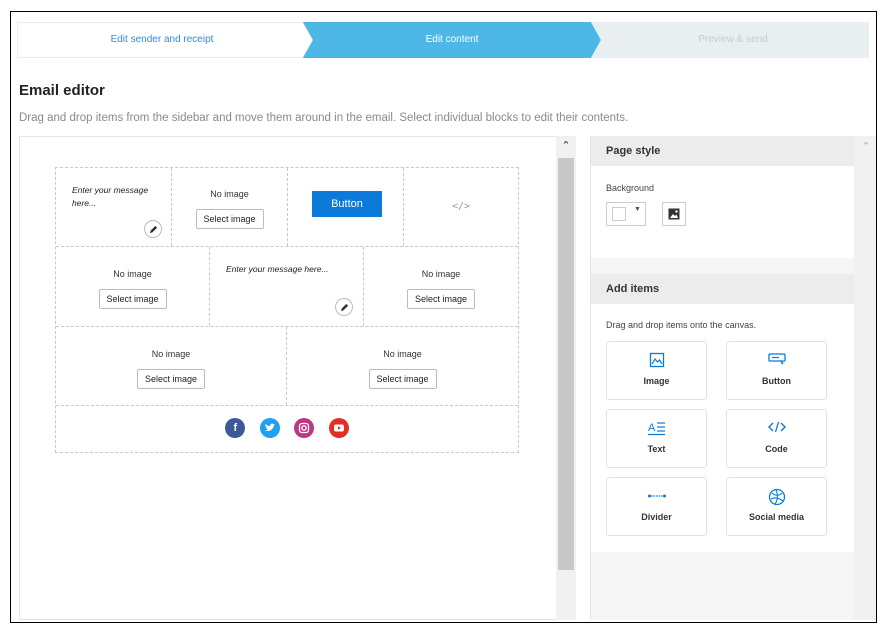 This screenshot has width=889, height=637. What do you see at coordinates (723, 289) in the screenshot?
I see `add-items-header: Add items` at bounding box center [723, 289].